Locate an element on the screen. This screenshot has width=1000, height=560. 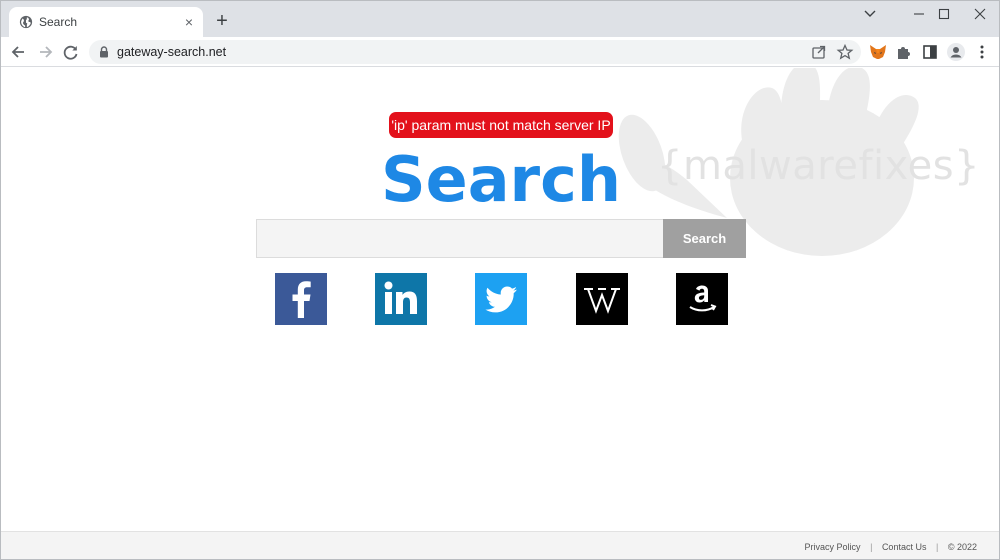
browser-toolbar: gateway-search.net is located at coordinates (500, 52).